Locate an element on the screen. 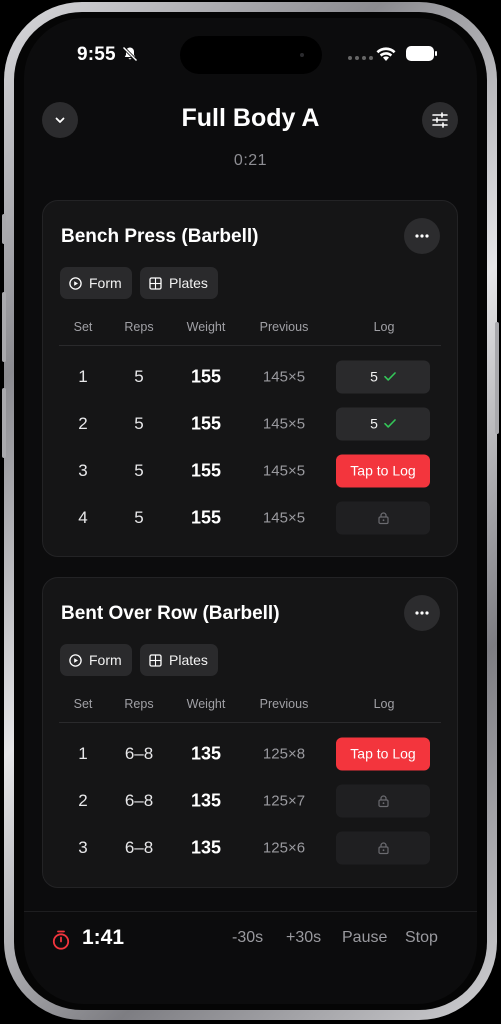 The width and height of the screenshot is (501, 1024). sliders-icon is located at coordinates (440, 120).